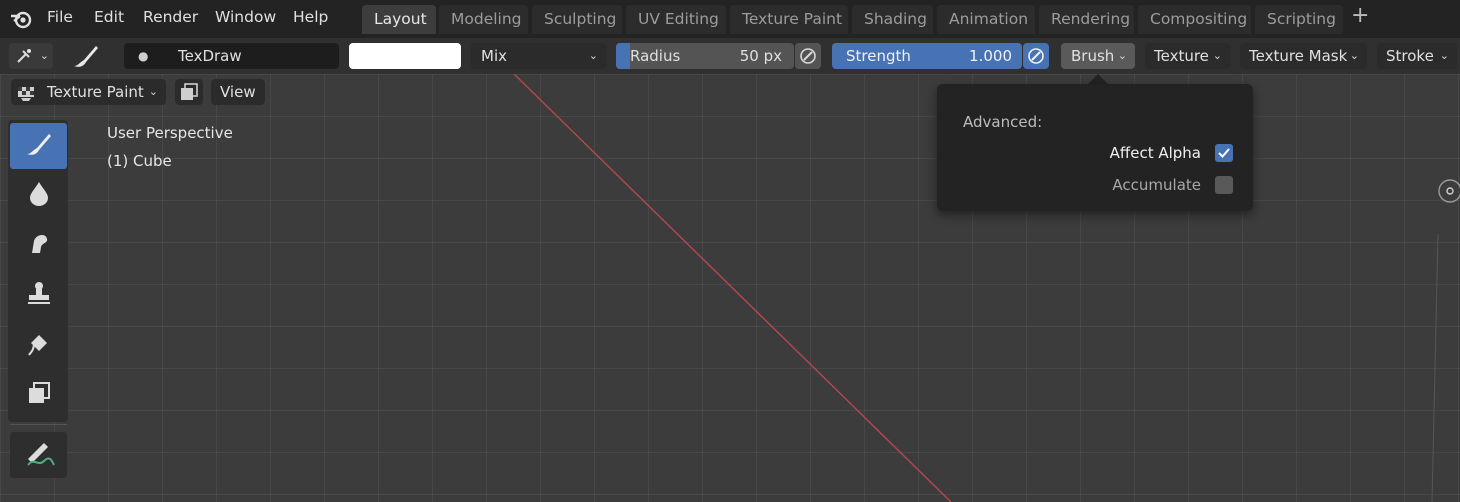 This screenshot has width=1460, height=502. Describe the element at coordinates (538, 56) in the screenshot. I see `blend-mode-select: Mix ⌄` at that location.